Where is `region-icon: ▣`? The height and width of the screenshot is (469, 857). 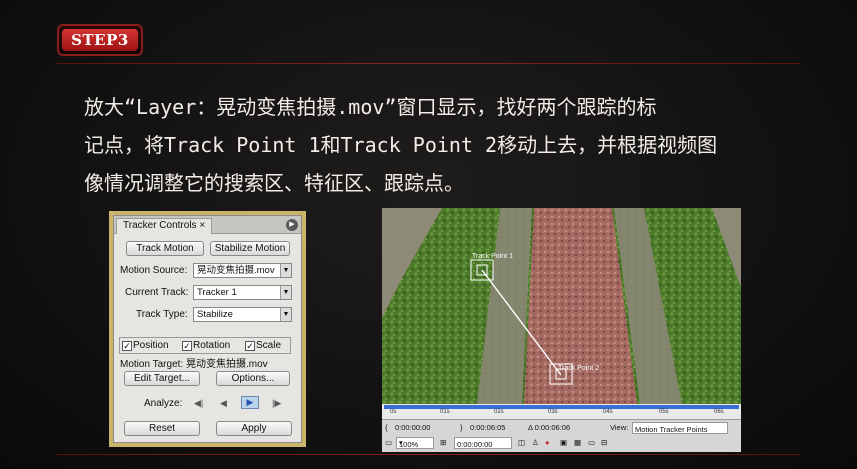 region-icon: ▣ is located at coordinates (563, 442).